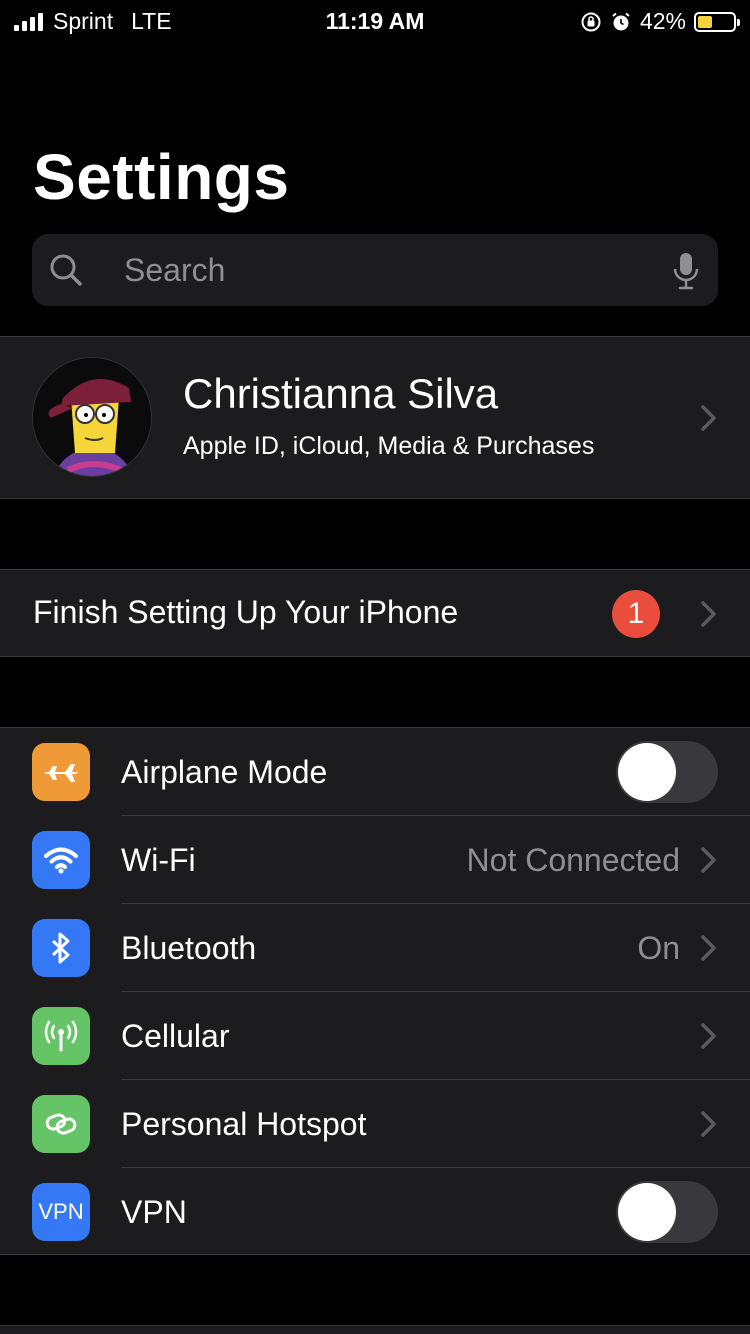  What do you see at coordinates (375, 1124) in the screenshot?
I see `personal-hotspot-row: Personal Hotspot` at bounding box center [375, 1124].